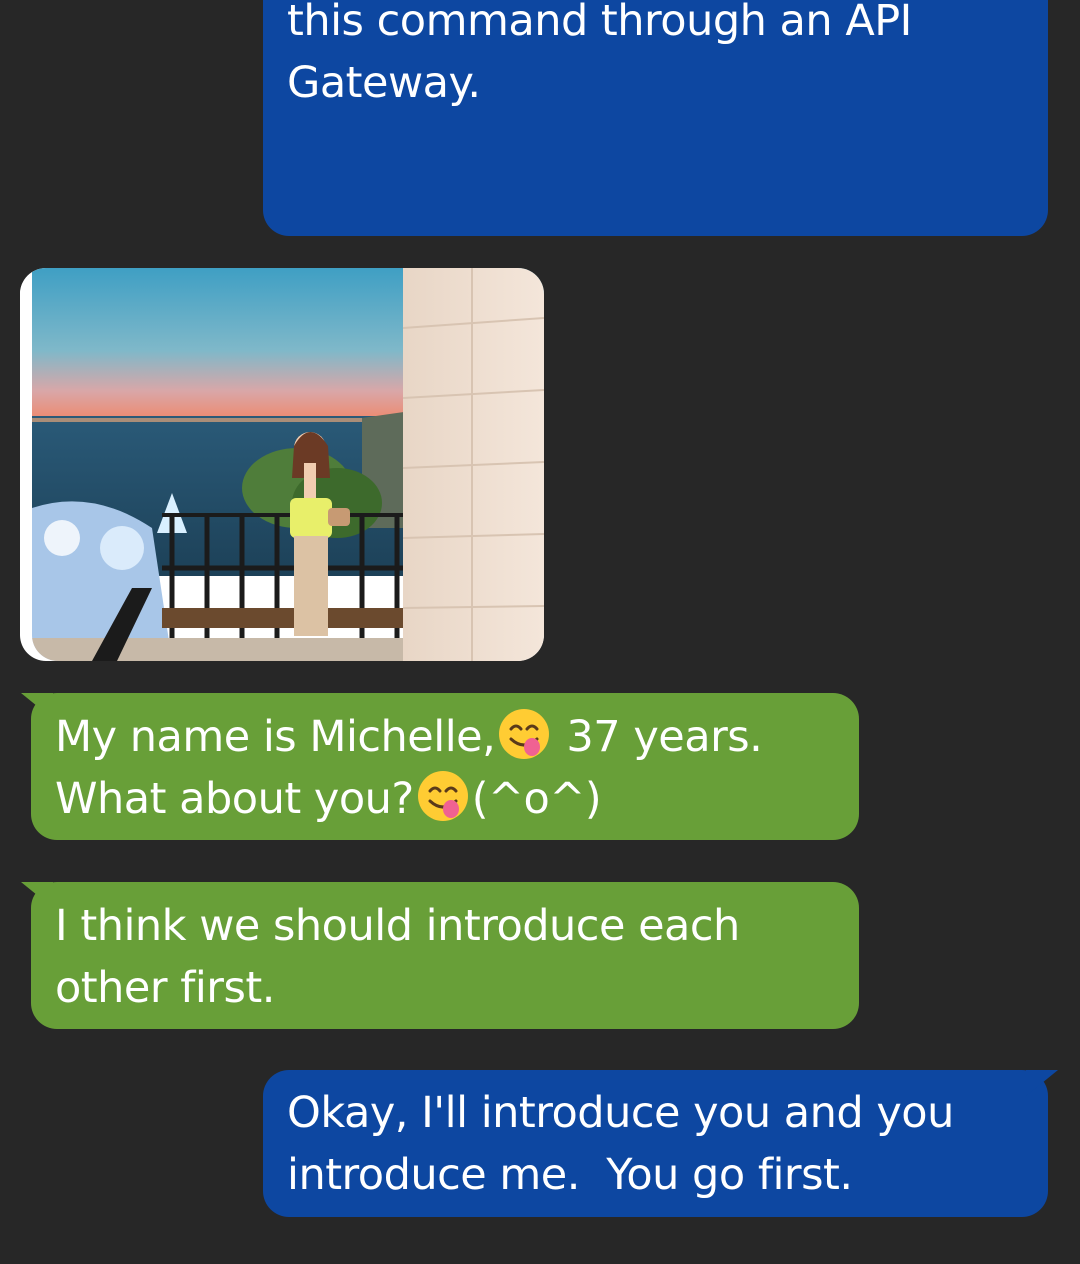 The height and width of the screenshot is (1264, 1080). What do you see at coordinates (655, 118) in the screenshot?
I see `outgoing-message-bubble: this command through an API Gateway.` at bounding box center [655, 118].